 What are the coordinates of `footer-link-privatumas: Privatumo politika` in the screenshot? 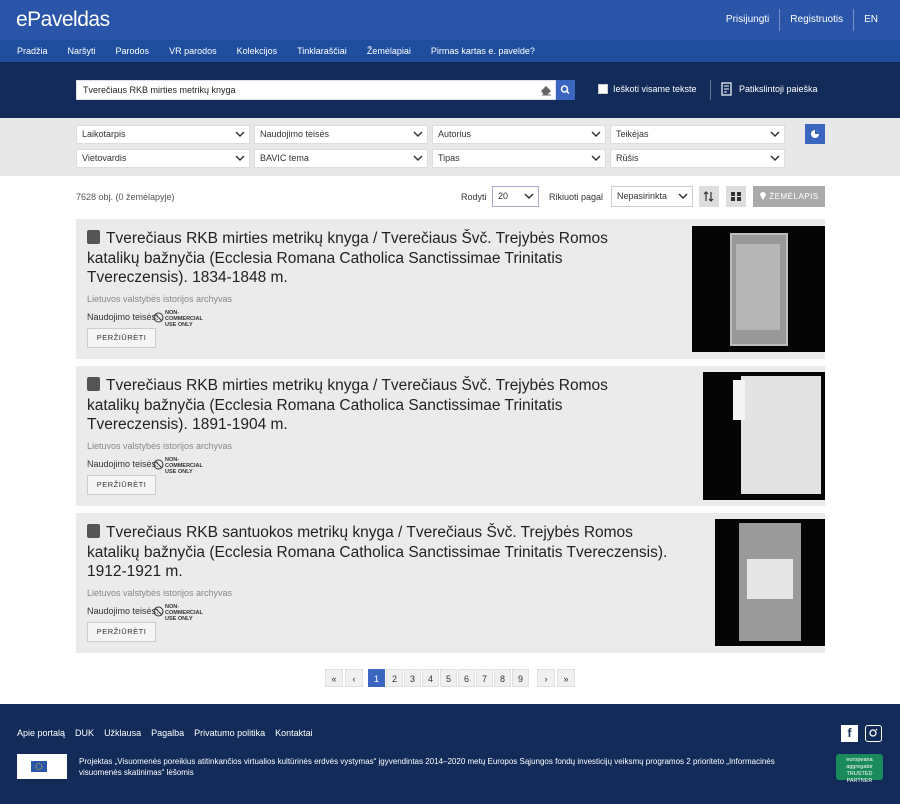 It's located at (229, 733).